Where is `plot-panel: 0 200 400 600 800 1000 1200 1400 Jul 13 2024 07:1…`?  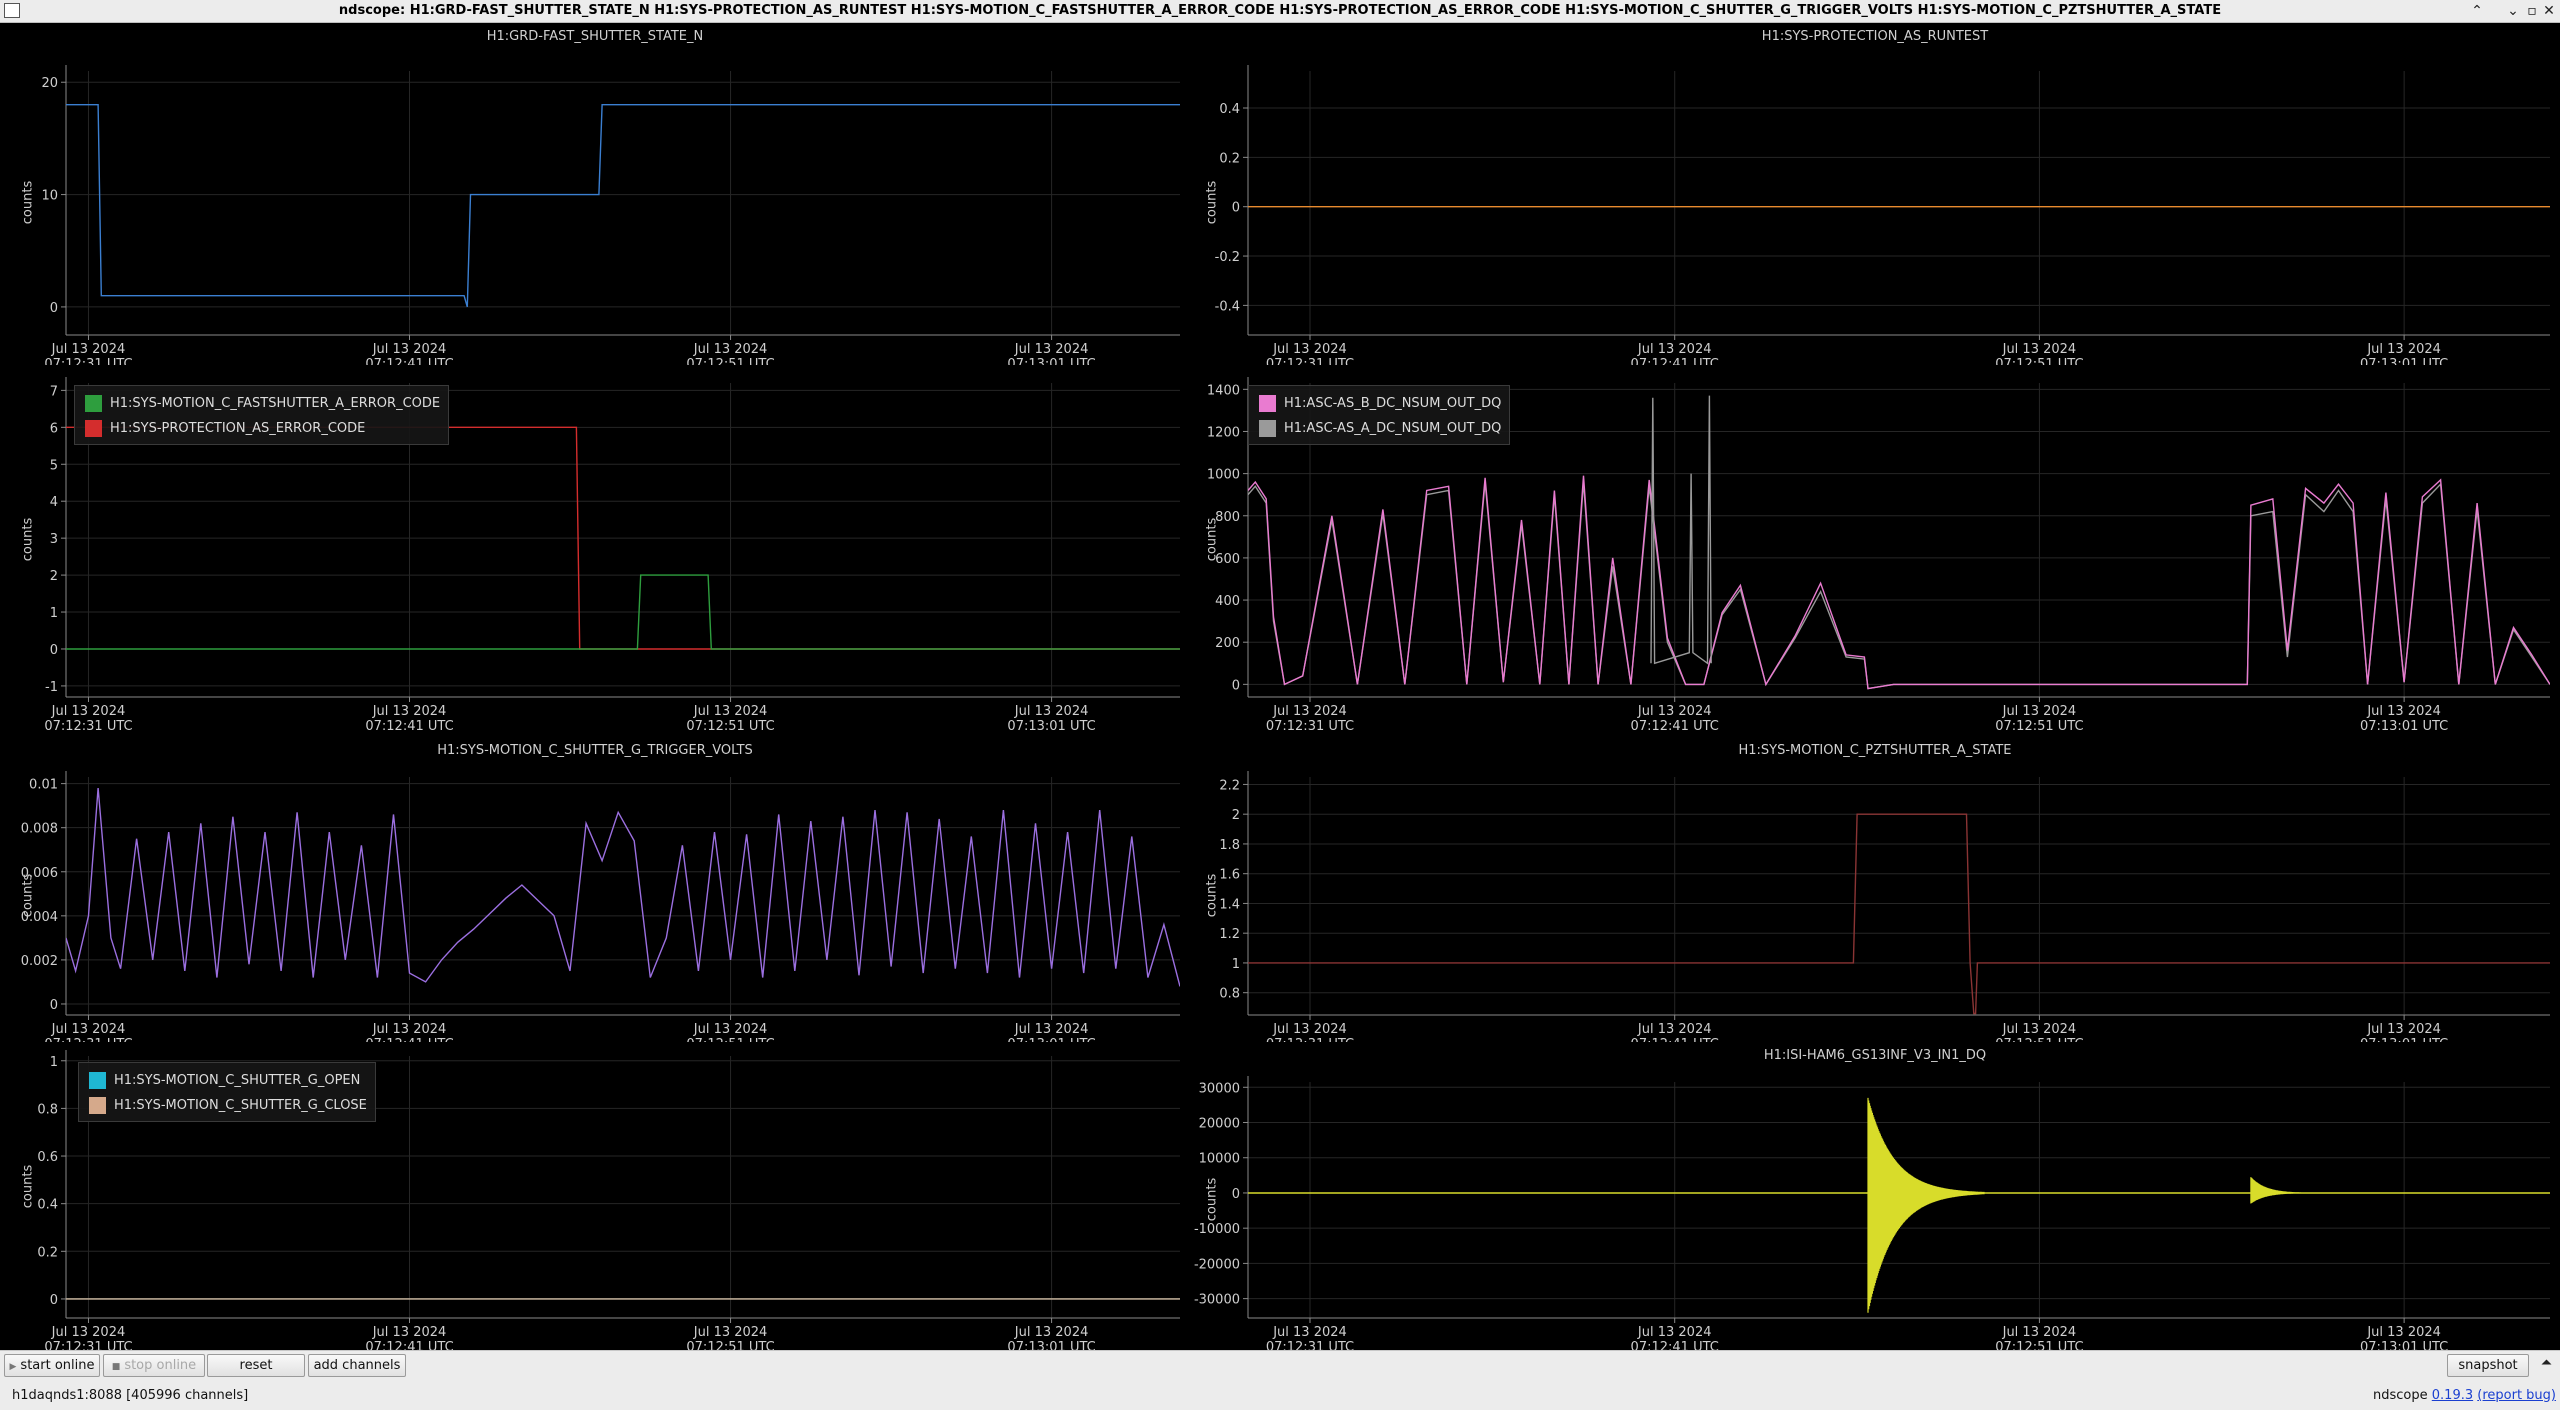 plot-panel: 0 200 400 600 800 1000 1200 1400 Jul 13 2024 07:1… is located at coordinates (1875, 551).